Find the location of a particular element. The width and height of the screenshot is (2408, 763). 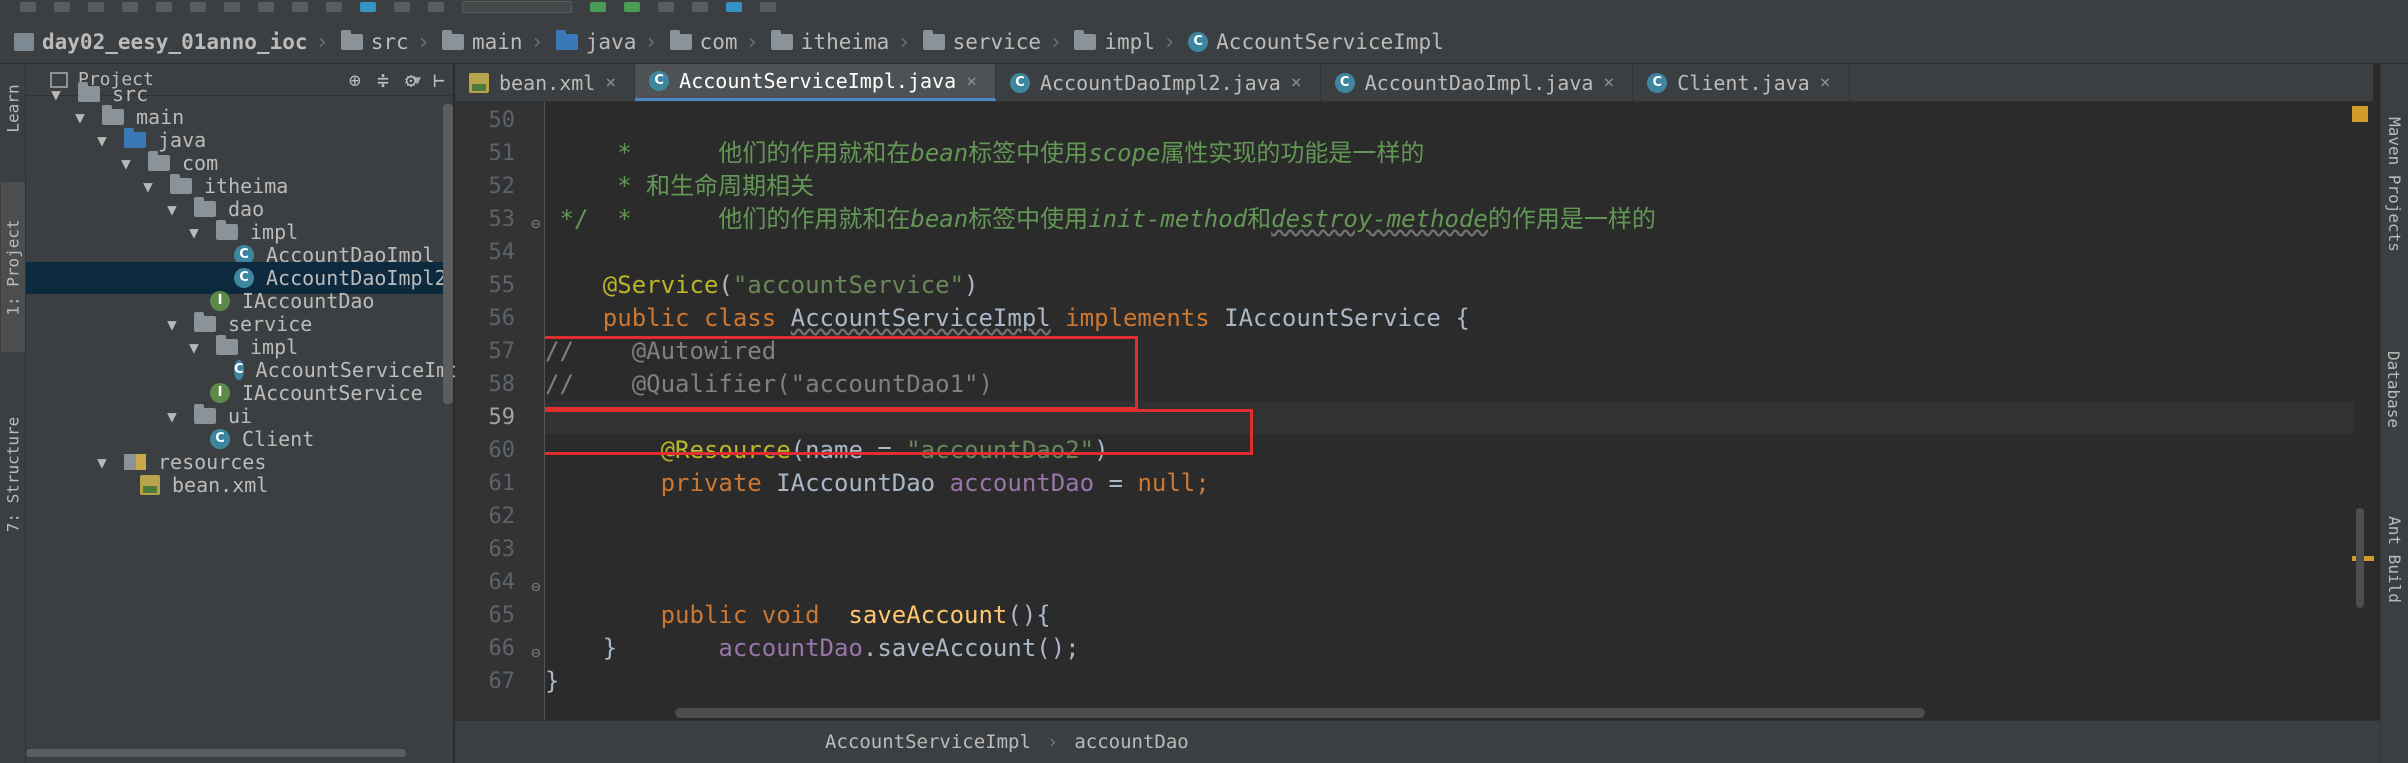

structure-tool-tab: 7: Structure is located at coordinates (13, 474).